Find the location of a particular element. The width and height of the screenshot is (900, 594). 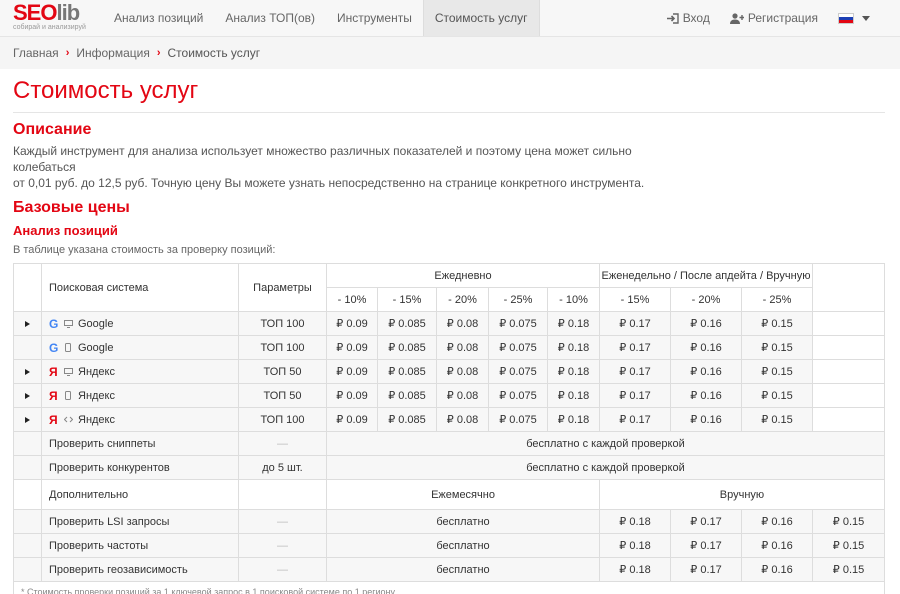

nav-item-top: Анализ ТОП(ов) is located at coordinates (270, 18).